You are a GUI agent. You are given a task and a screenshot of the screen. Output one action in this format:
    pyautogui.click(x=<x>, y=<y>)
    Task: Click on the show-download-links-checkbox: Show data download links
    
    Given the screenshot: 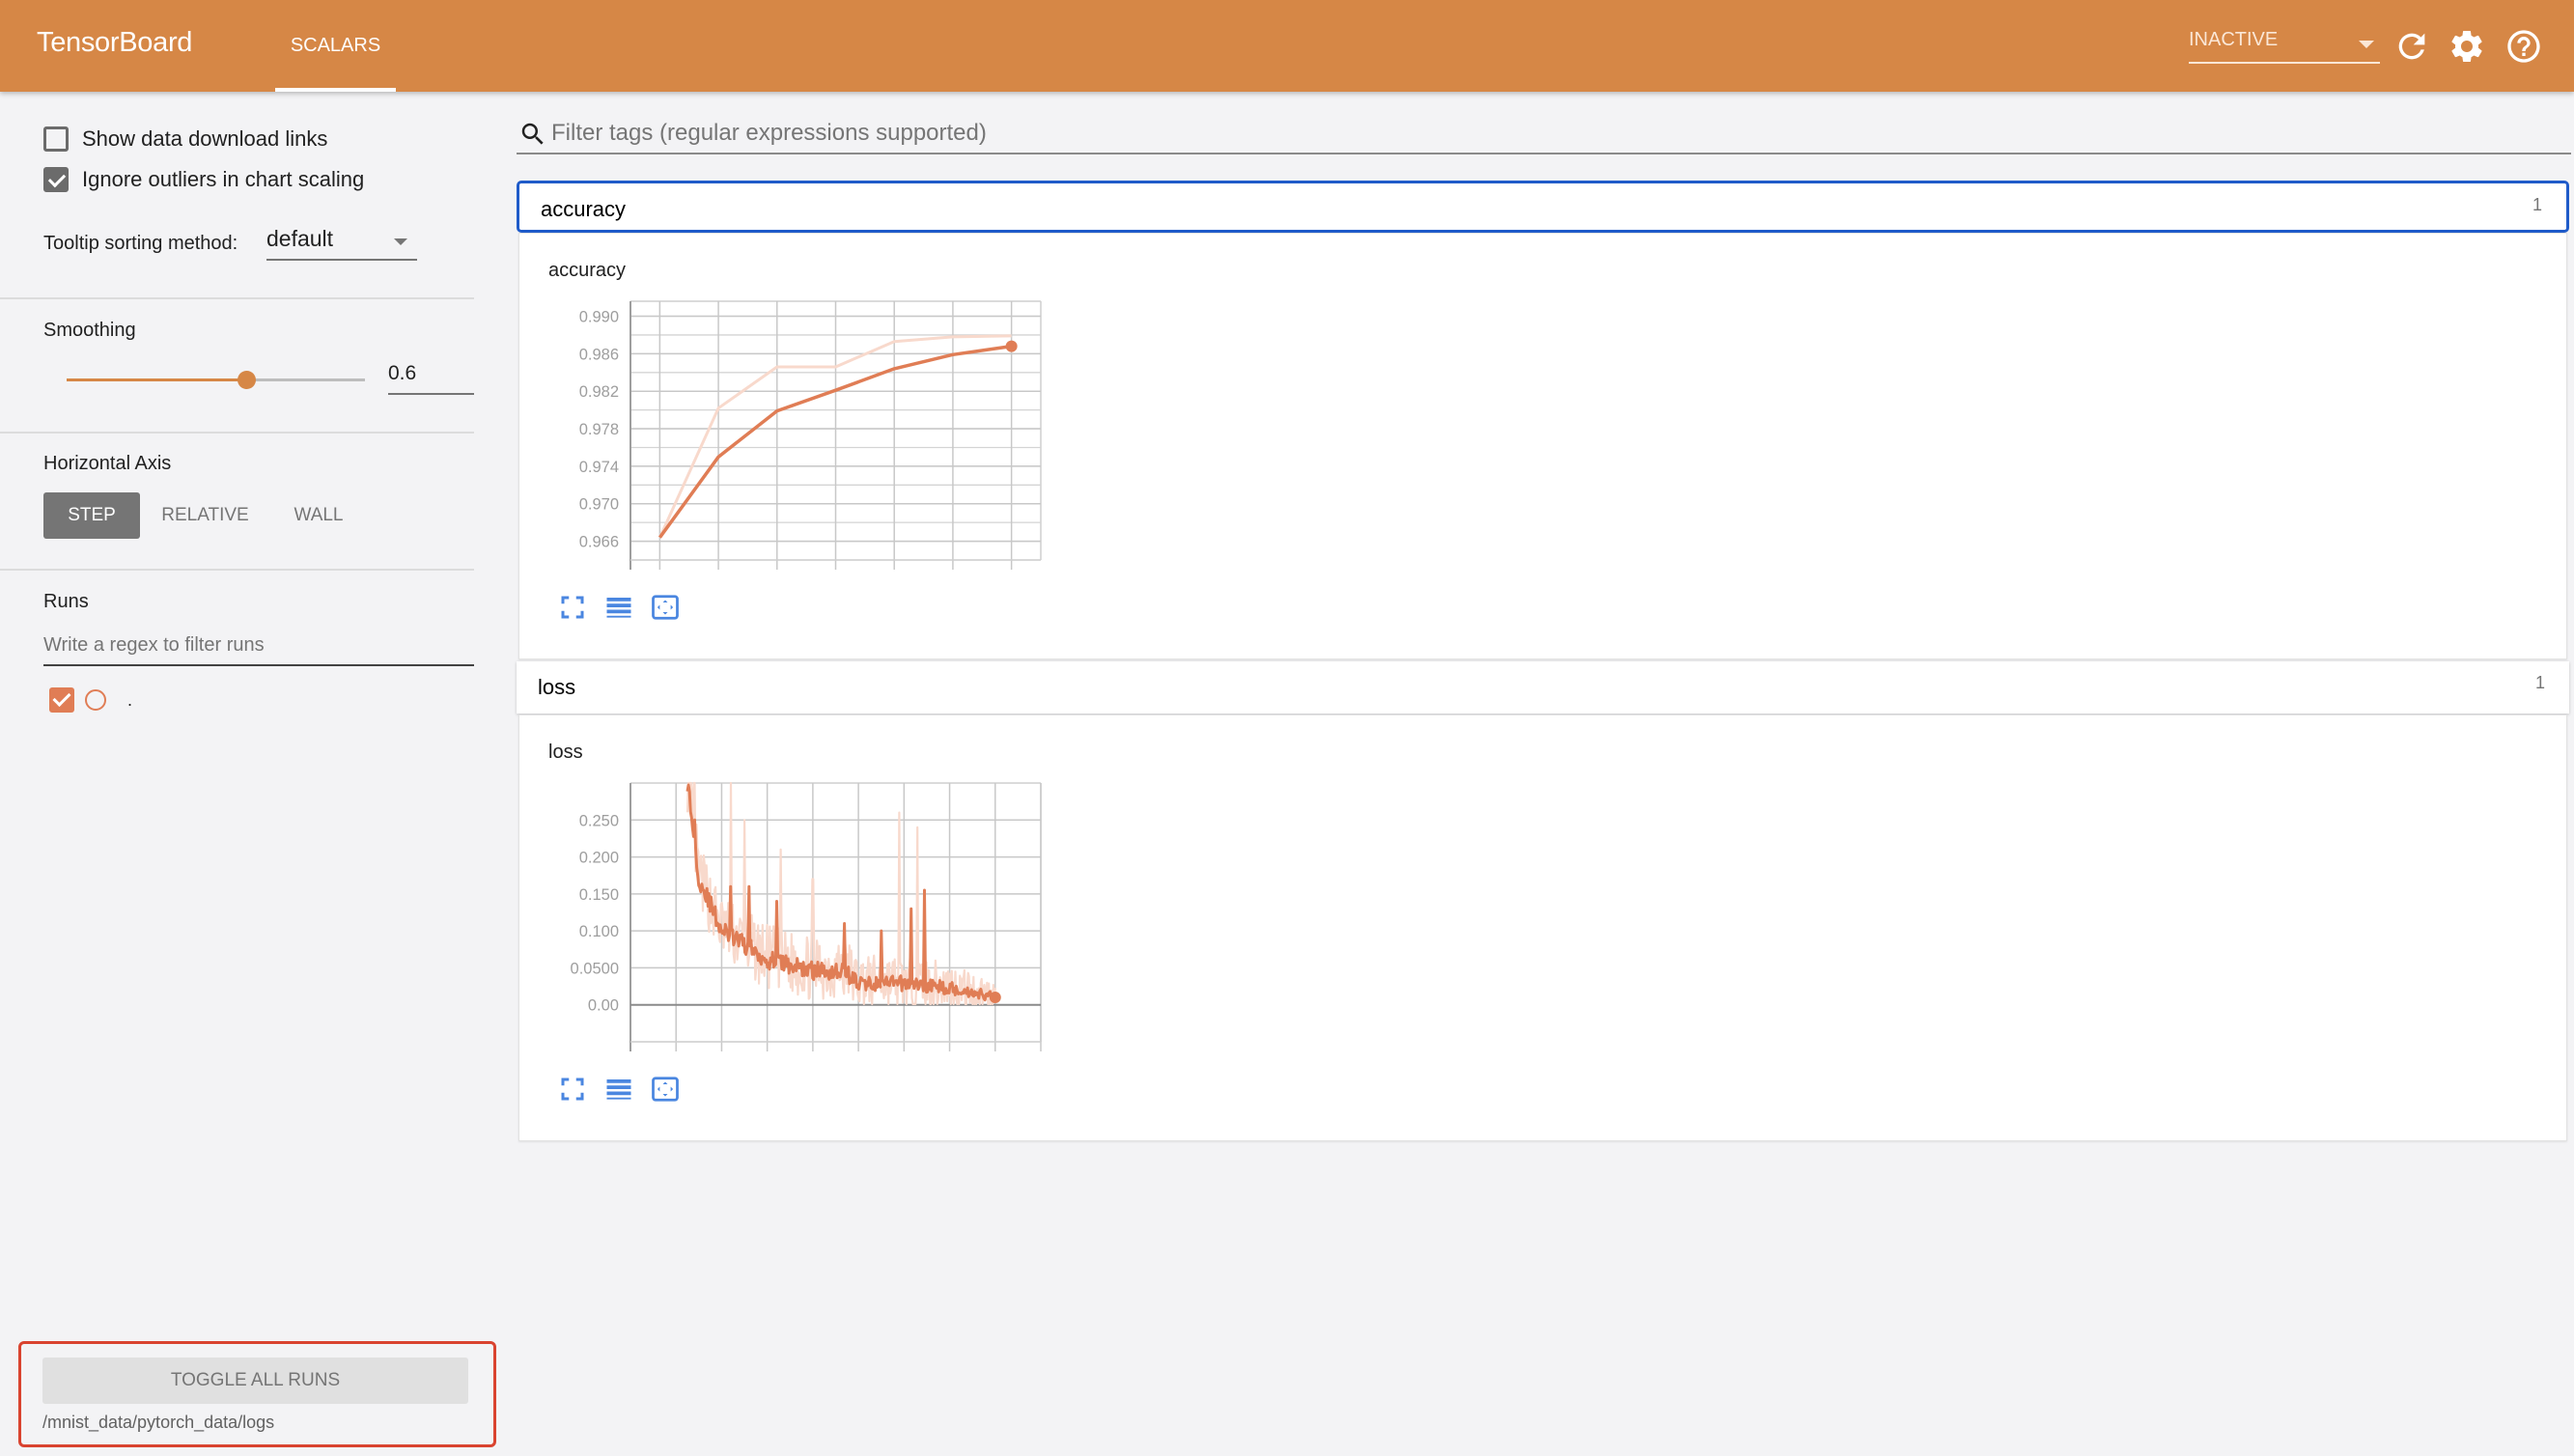 What is the action you would take?
    pyautogui.click(x=185, y=139)
    